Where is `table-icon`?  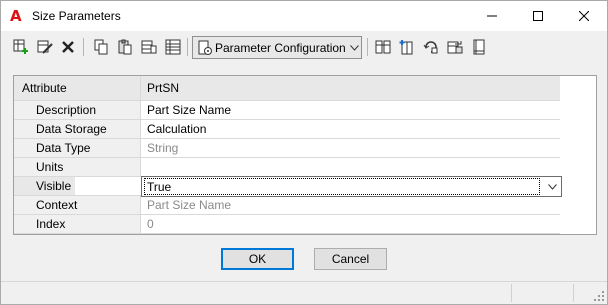
table-icon is located at coordinates (173, 47).